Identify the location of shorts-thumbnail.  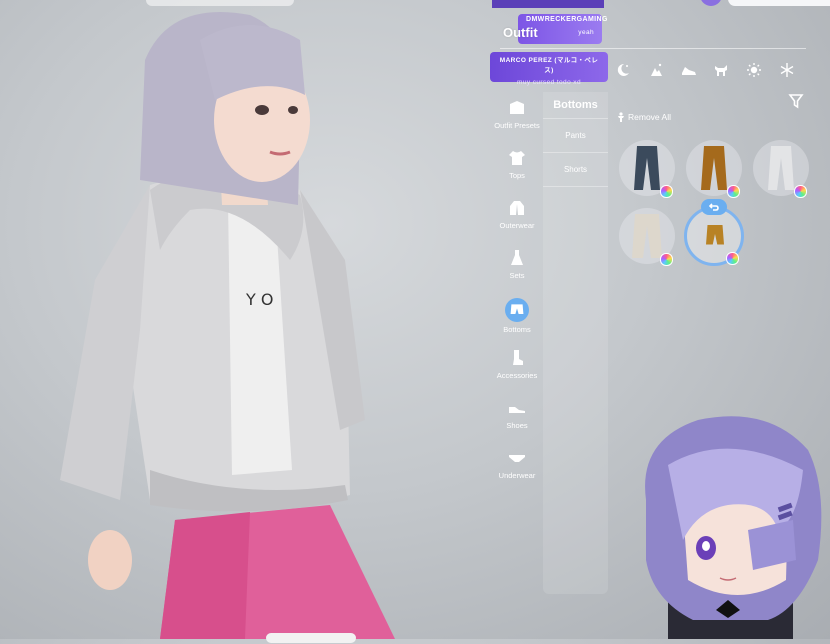
(715, 235).